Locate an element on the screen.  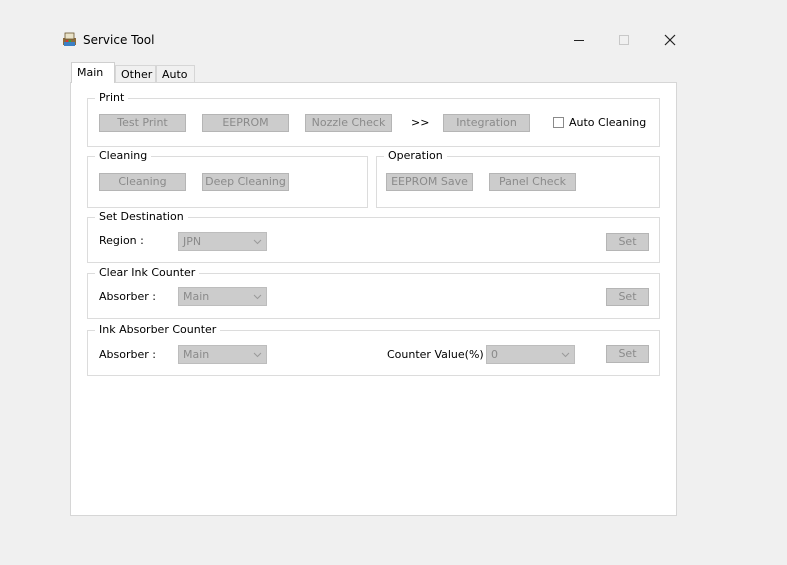
auto-cleaning-checkbox is located at coordinates (558, 122).